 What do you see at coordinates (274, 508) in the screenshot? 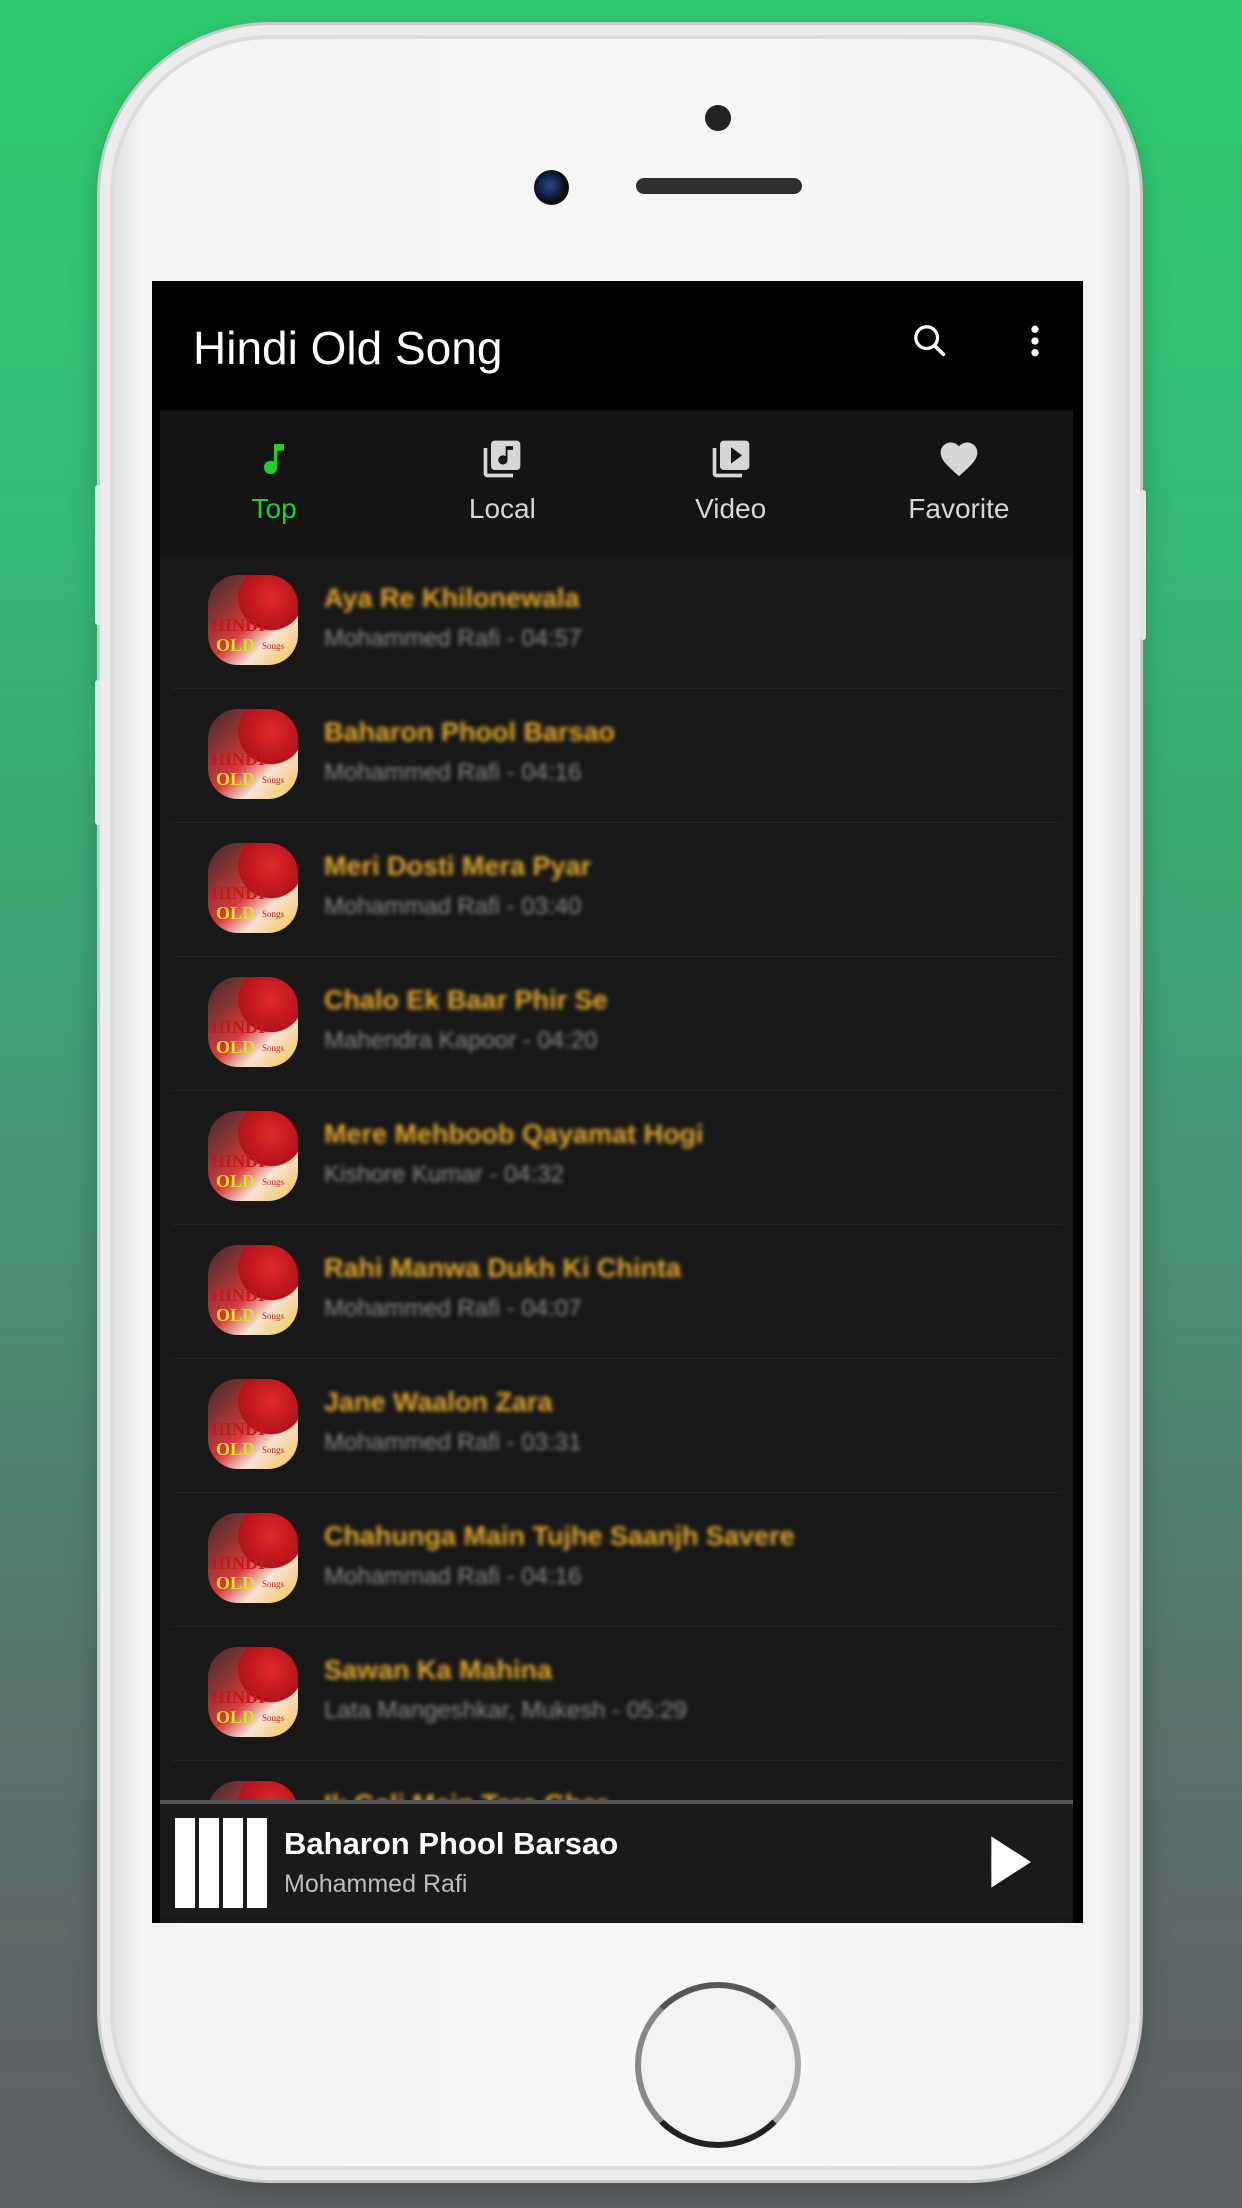
I see `tab-label: Top` at bounding box center [274, 508].